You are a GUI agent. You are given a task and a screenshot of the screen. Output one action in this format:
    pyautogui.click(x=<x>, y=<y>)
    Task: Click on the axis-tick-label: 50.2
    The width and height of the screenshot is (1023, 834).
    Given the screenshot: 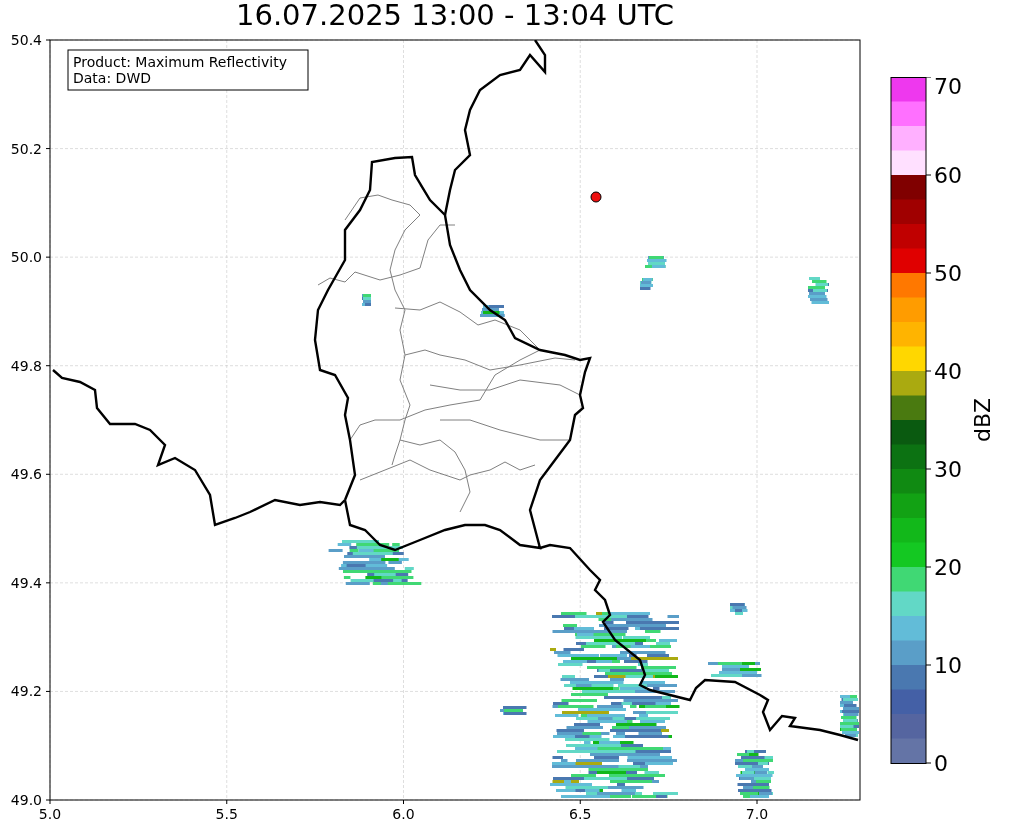 What is the action you would take?
    pyautogui.click(x=26, y=148)
    